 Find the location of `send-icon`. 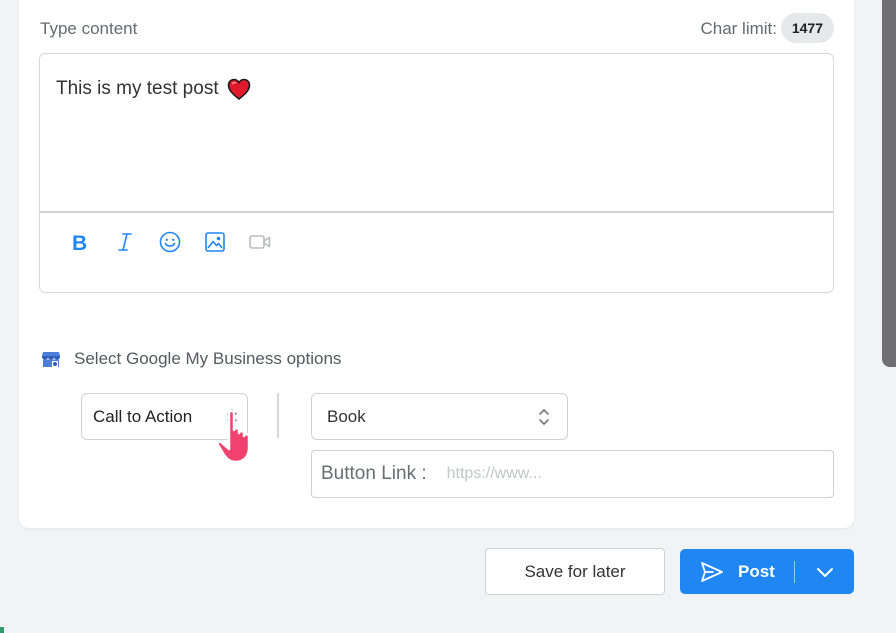

send-icon is located at coordinates (712, 571).